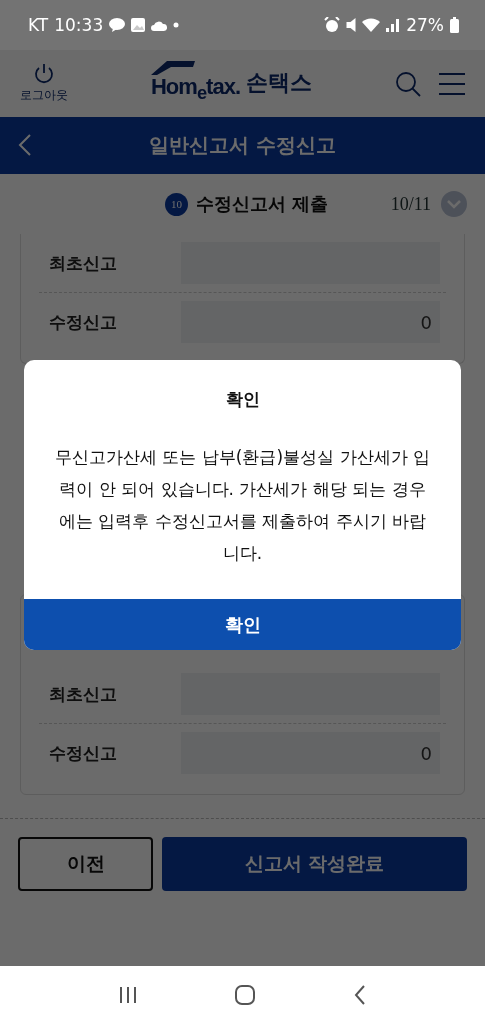  I want to click on recents-icon, so click(128, 995).